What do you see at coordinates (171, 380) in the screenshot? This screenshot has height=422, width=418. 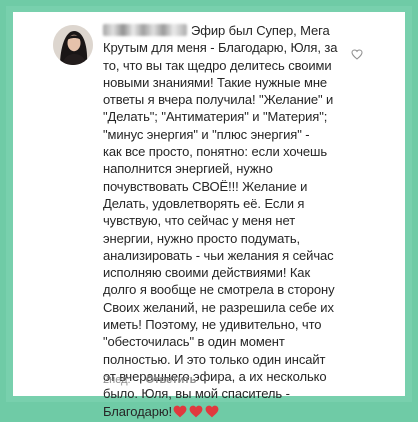 I see `reply-button: Ответить` at bounding box center [171, 380].